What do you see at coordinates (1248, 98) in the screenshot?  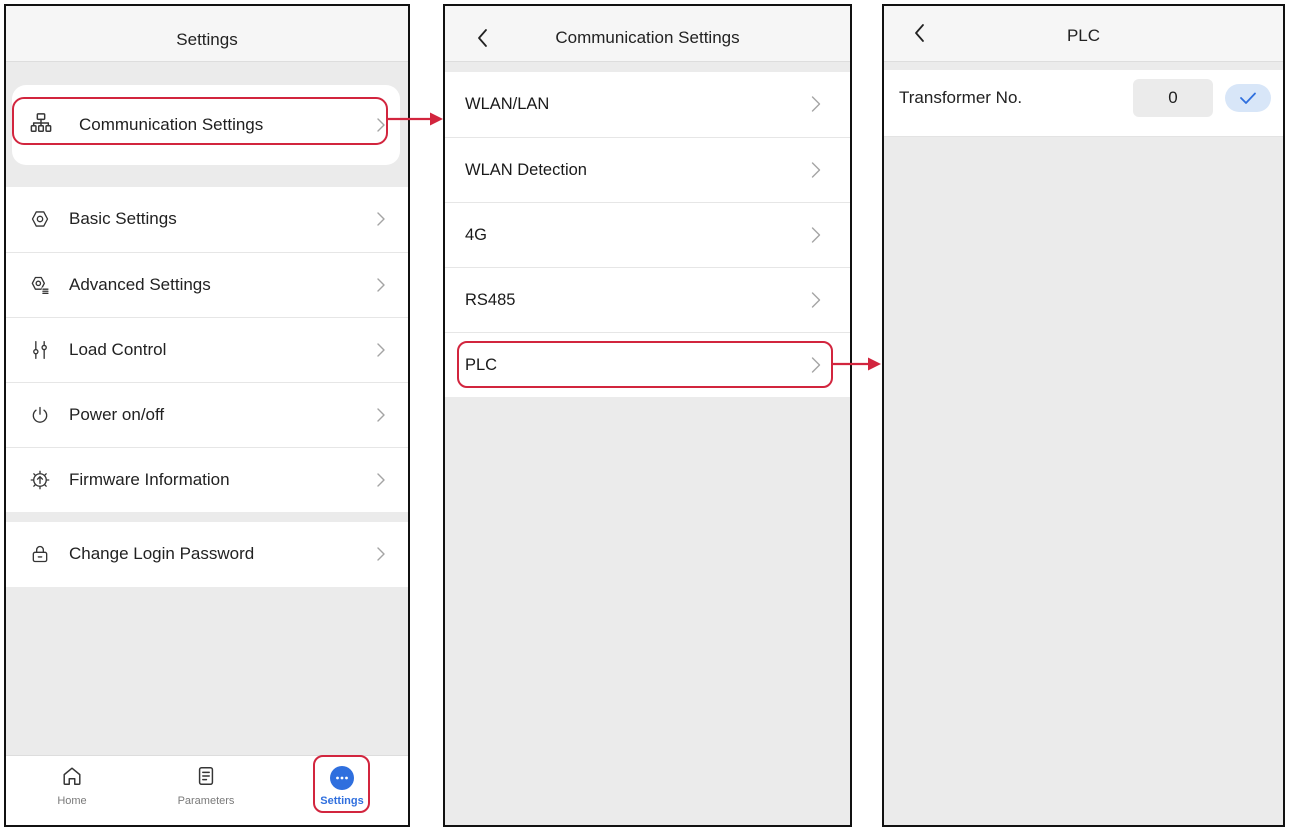 I see `confirm-button` at bounding box center [1248, 98].